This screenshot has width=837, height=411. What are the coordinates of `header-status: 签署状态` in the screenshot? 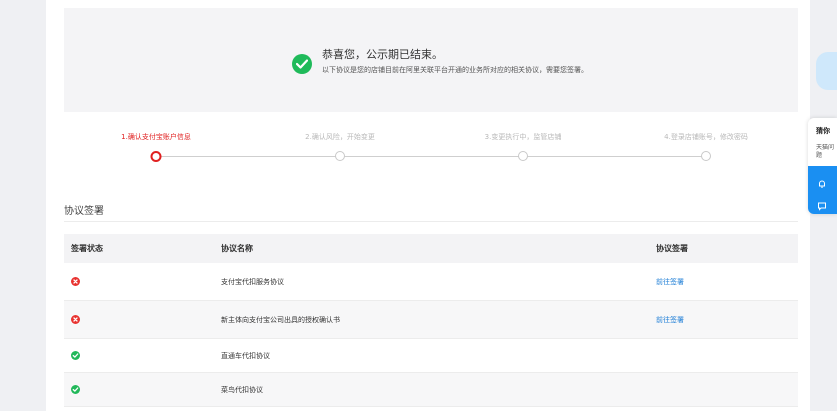 It's located at (87, 248).